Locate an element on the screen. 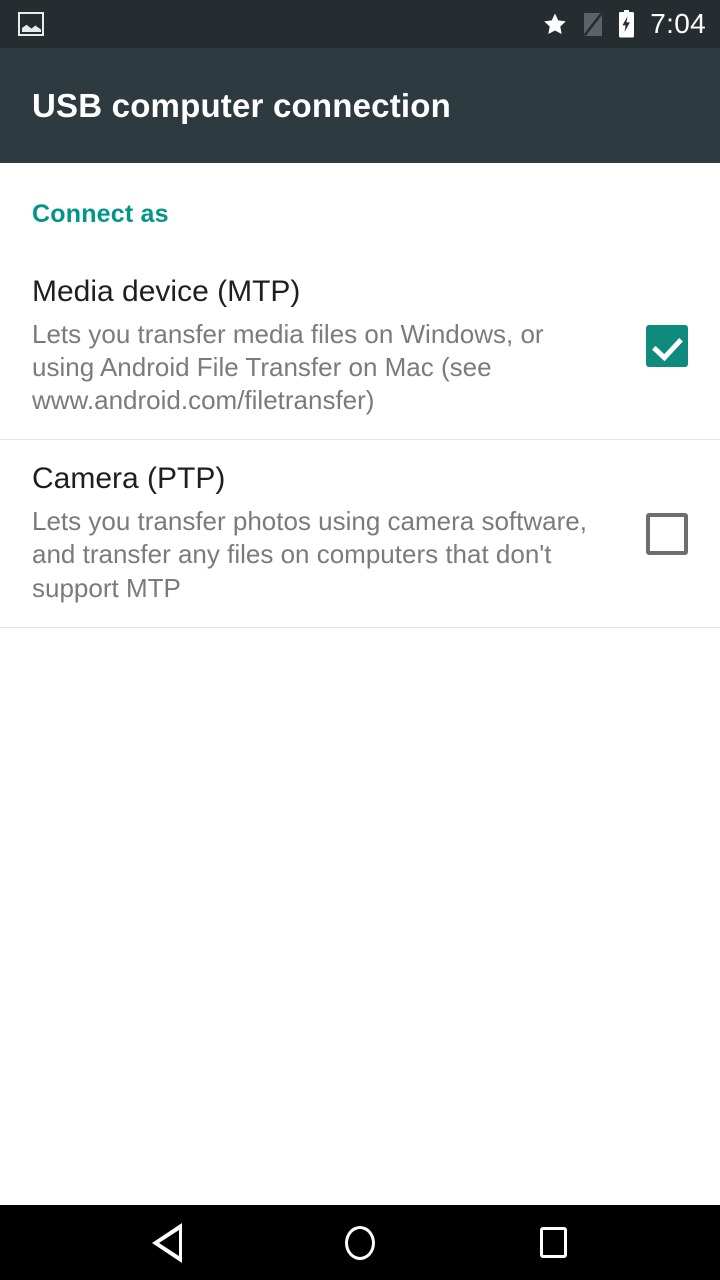 The width and height of the screenshot is (720, 1280). app-bar: USB computer connection is located at coordinates (360, 105).